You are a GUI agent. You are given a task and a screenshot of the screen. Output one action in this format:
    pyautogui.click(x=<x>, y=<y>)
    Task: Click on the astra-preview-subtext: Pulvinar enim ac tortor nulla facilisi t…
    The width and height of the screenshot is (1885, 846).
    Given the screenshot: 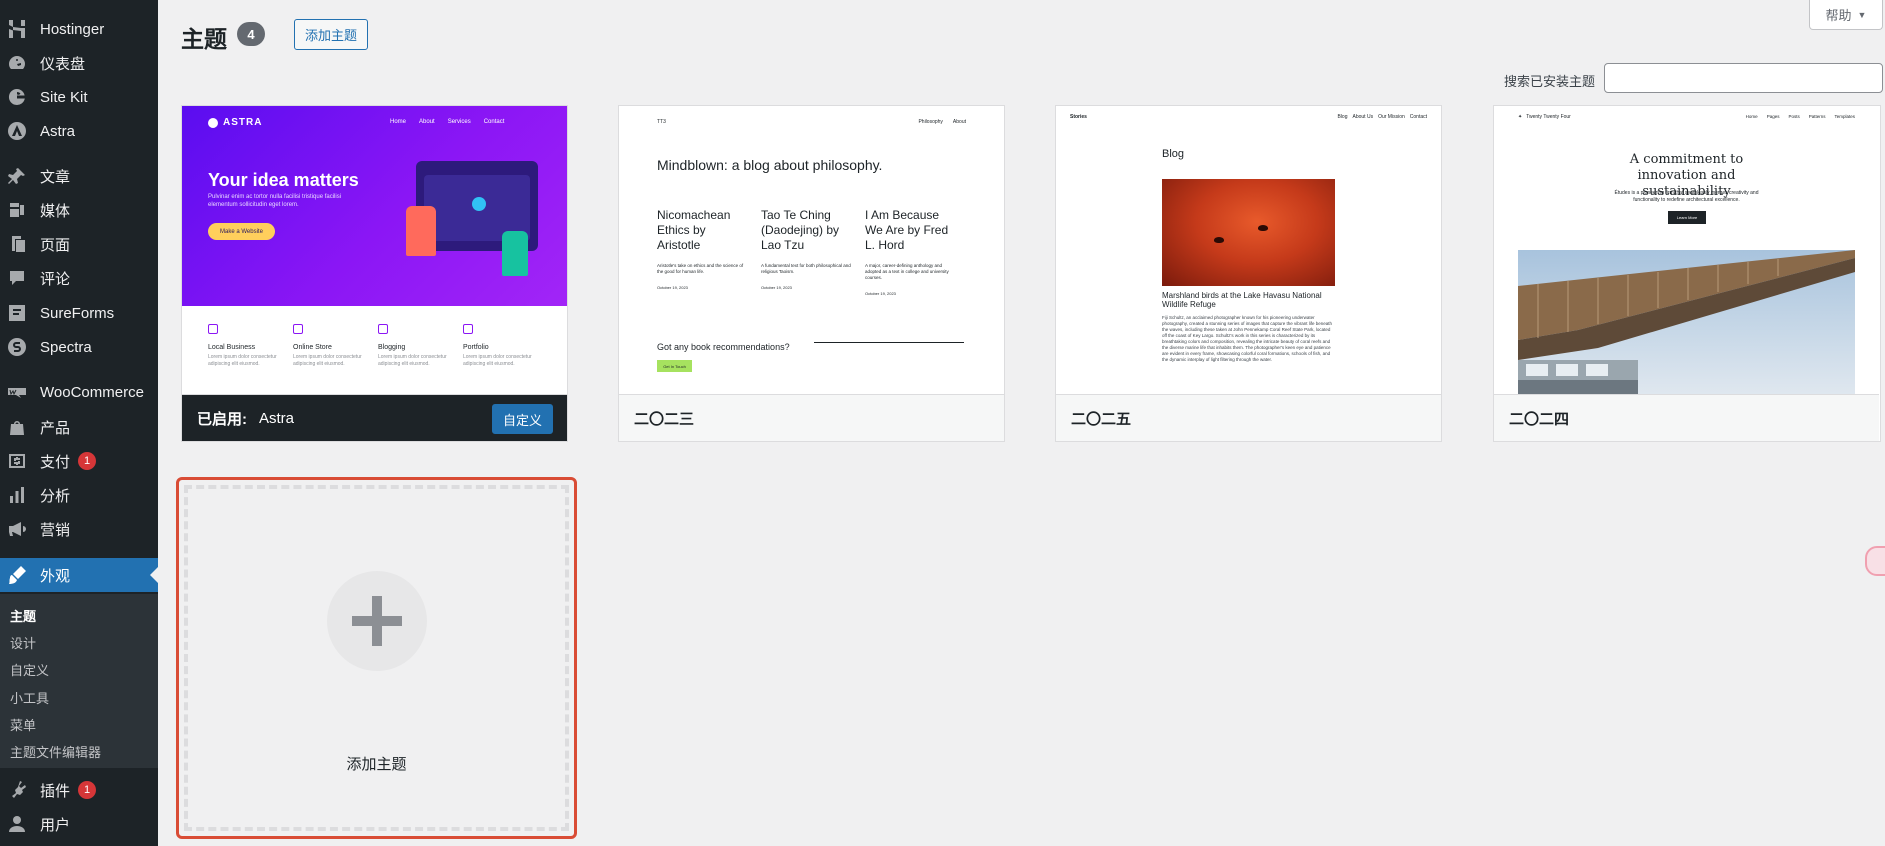 What is the action you would take?
    pyautogui.click(x=275, y=201)
    